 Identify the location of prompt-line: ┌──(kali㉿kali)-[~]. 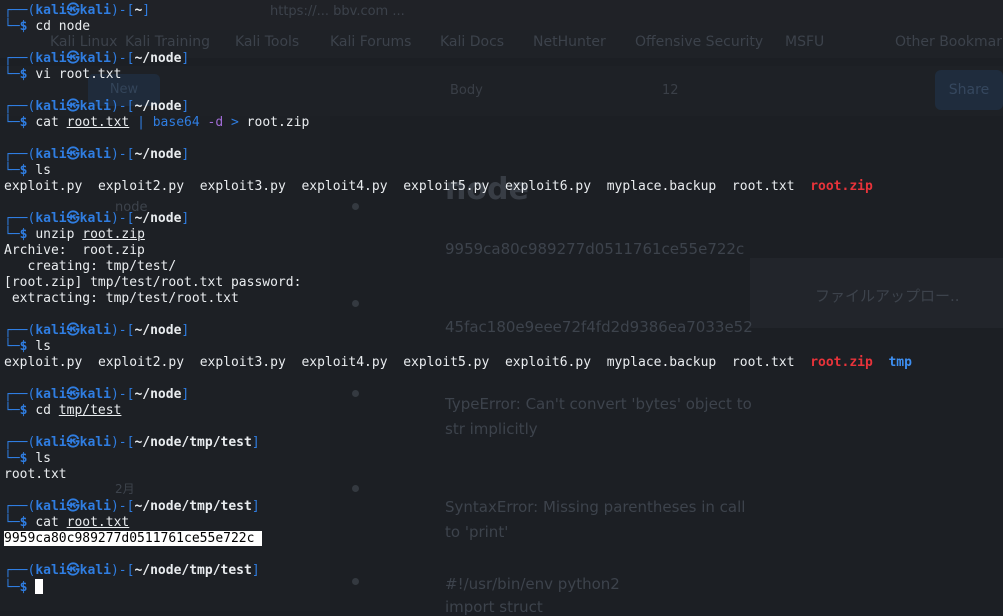
(77, 10).